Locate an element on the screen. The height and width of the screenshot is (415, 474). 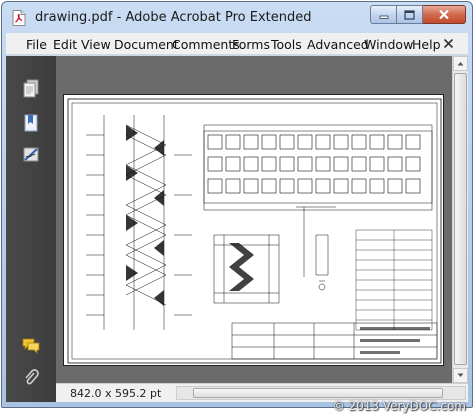
chevron-down-icon is located at coordinates (460, 375).